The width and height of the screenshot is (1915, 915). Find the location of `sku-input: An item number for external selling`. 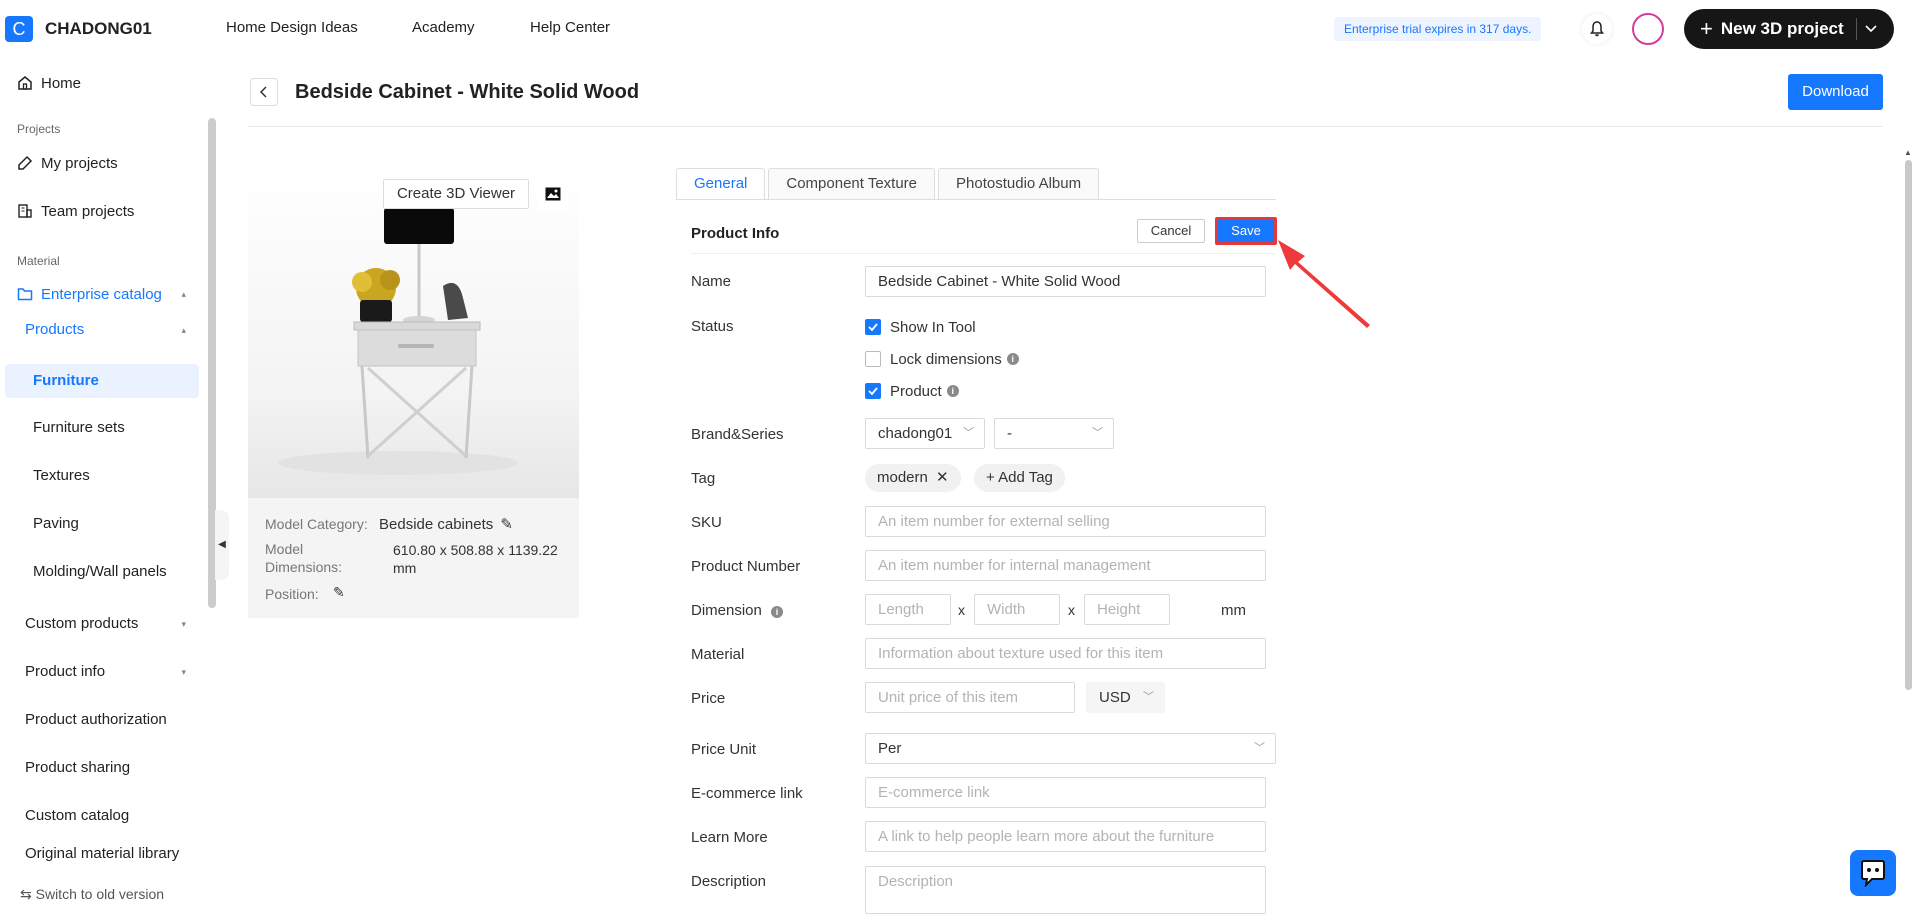

sku-input: An item number for external selling is located at coordinates (1065, 521).